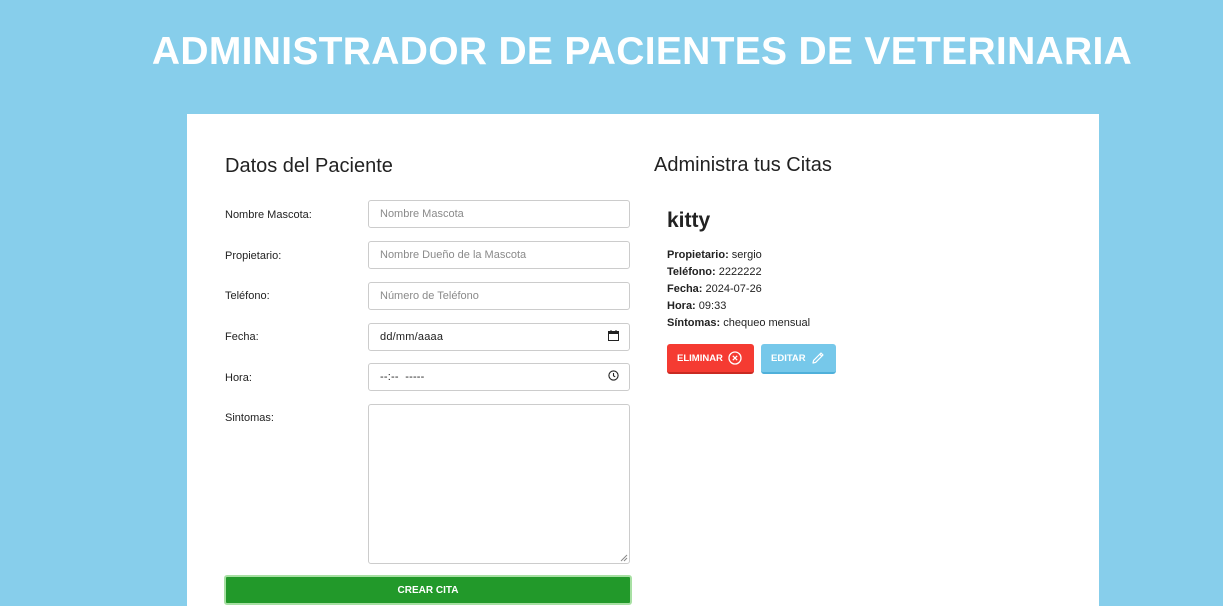 The width and height of the screenshot is (1223, 606). I want to click on phone-input, so click(499, 296).